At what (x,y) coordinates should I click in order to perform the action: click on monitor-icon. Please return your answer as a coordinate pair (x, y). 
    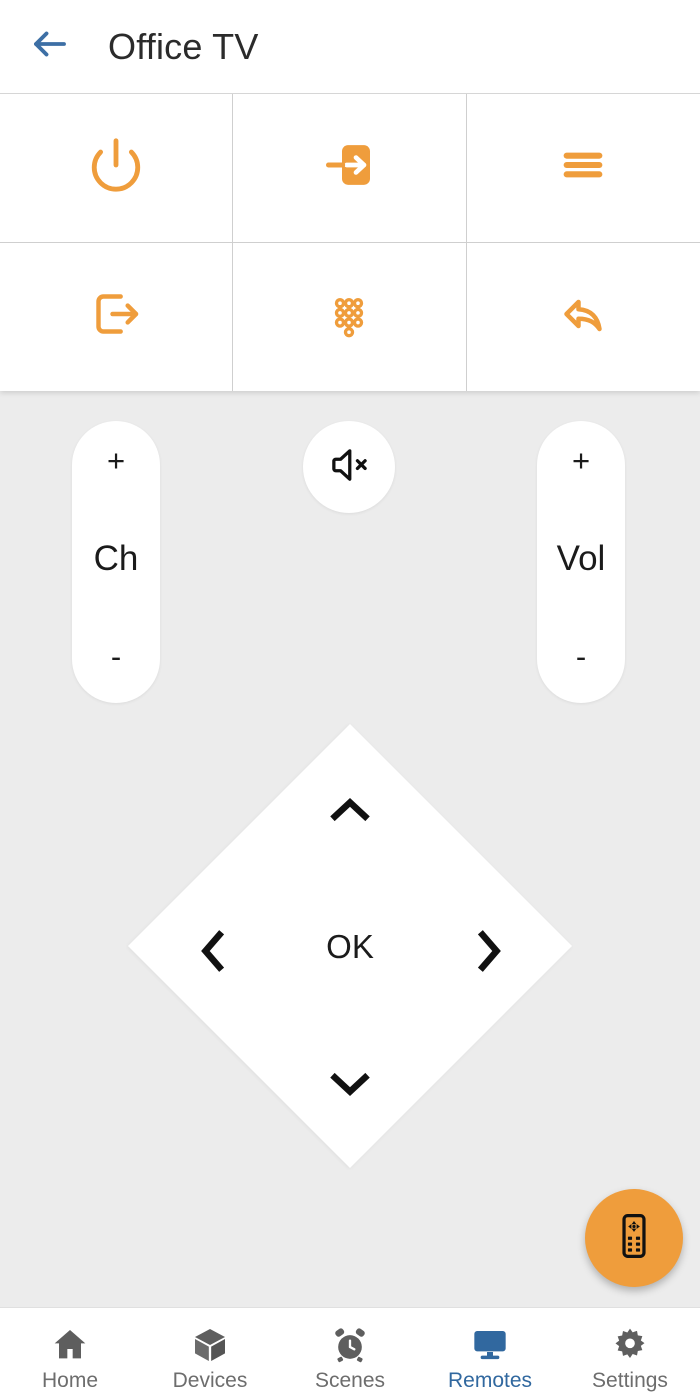
    Looking at the image, I should click on (490, 1343).